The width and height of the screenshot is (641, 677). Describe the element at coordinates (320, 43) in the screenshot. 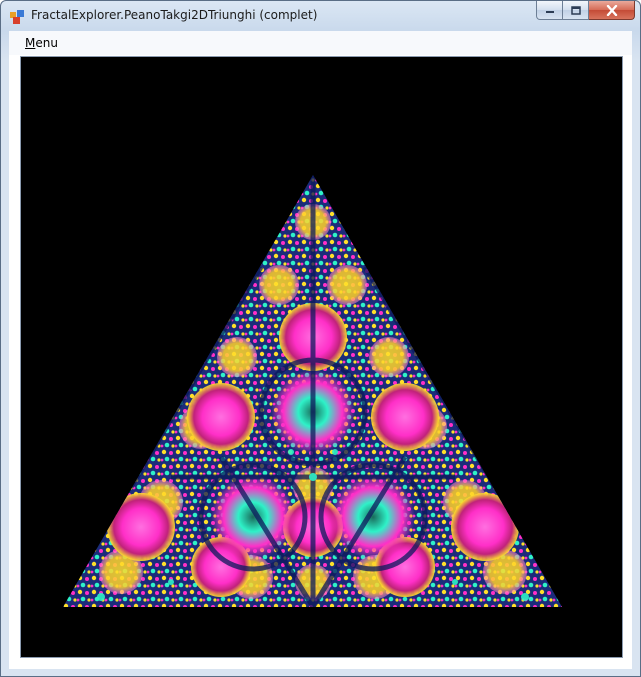

I see `menu-bar: Menu` at that location.